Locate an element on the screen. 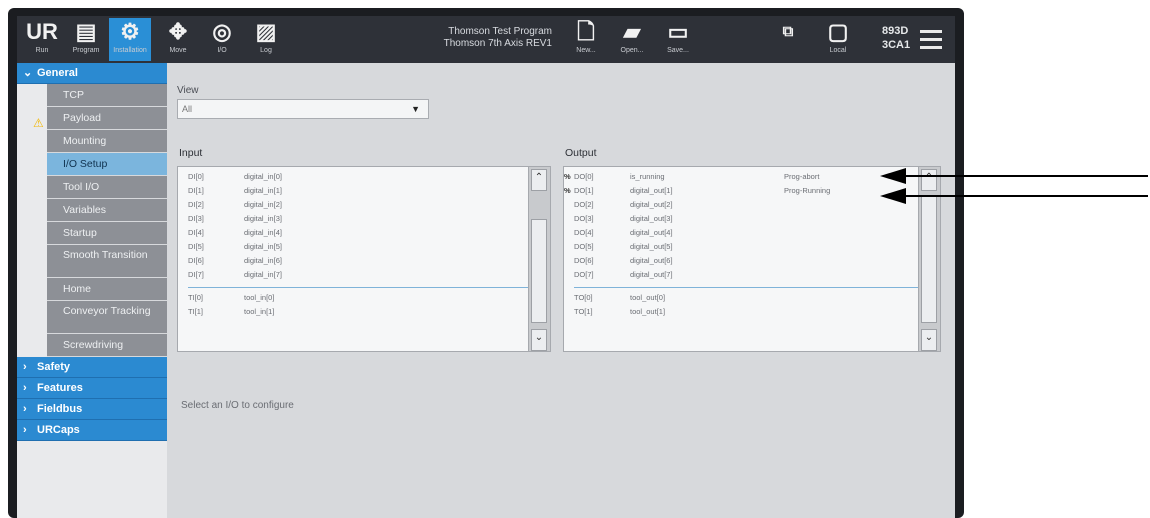  annotation-arrow-bottom is located at coordinates (1014, 196).